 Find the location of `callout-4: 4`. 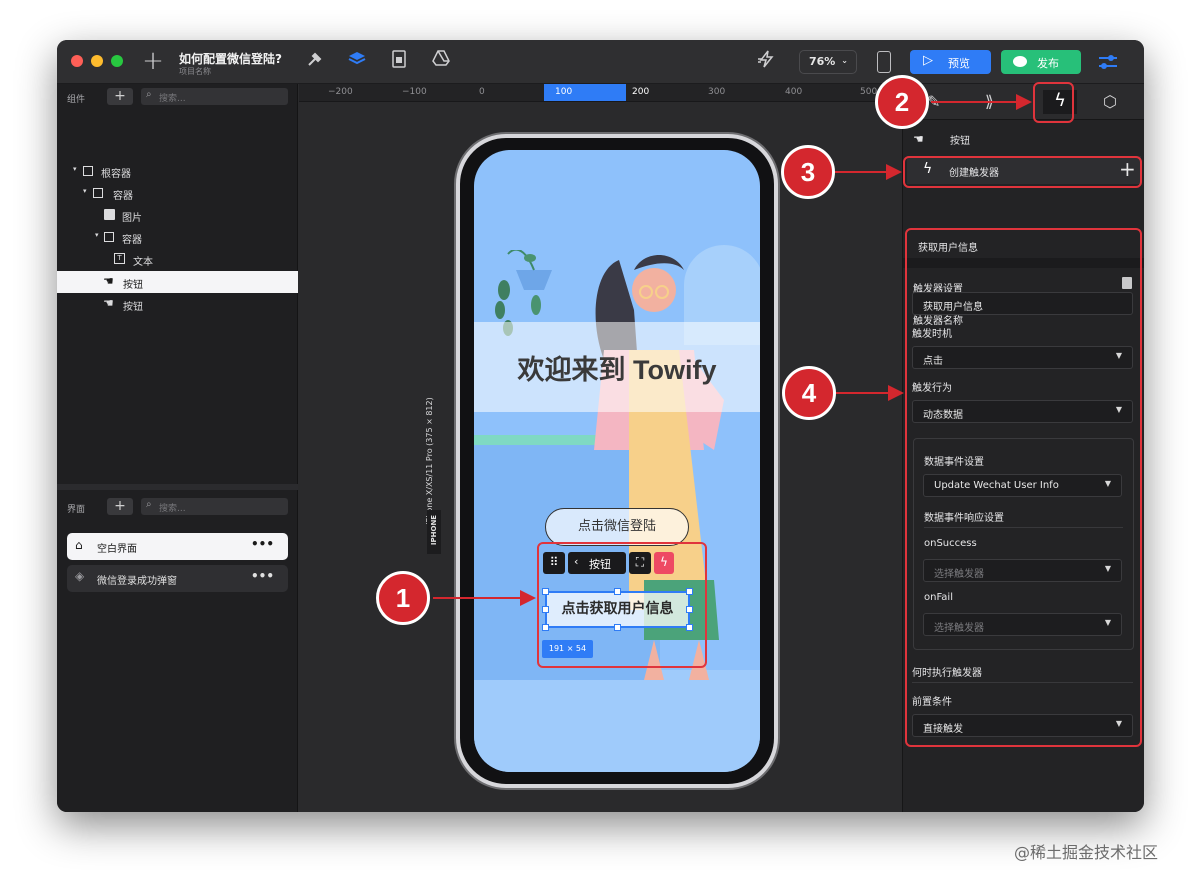

callout-4: 4 is located at coordinates (809, 393).